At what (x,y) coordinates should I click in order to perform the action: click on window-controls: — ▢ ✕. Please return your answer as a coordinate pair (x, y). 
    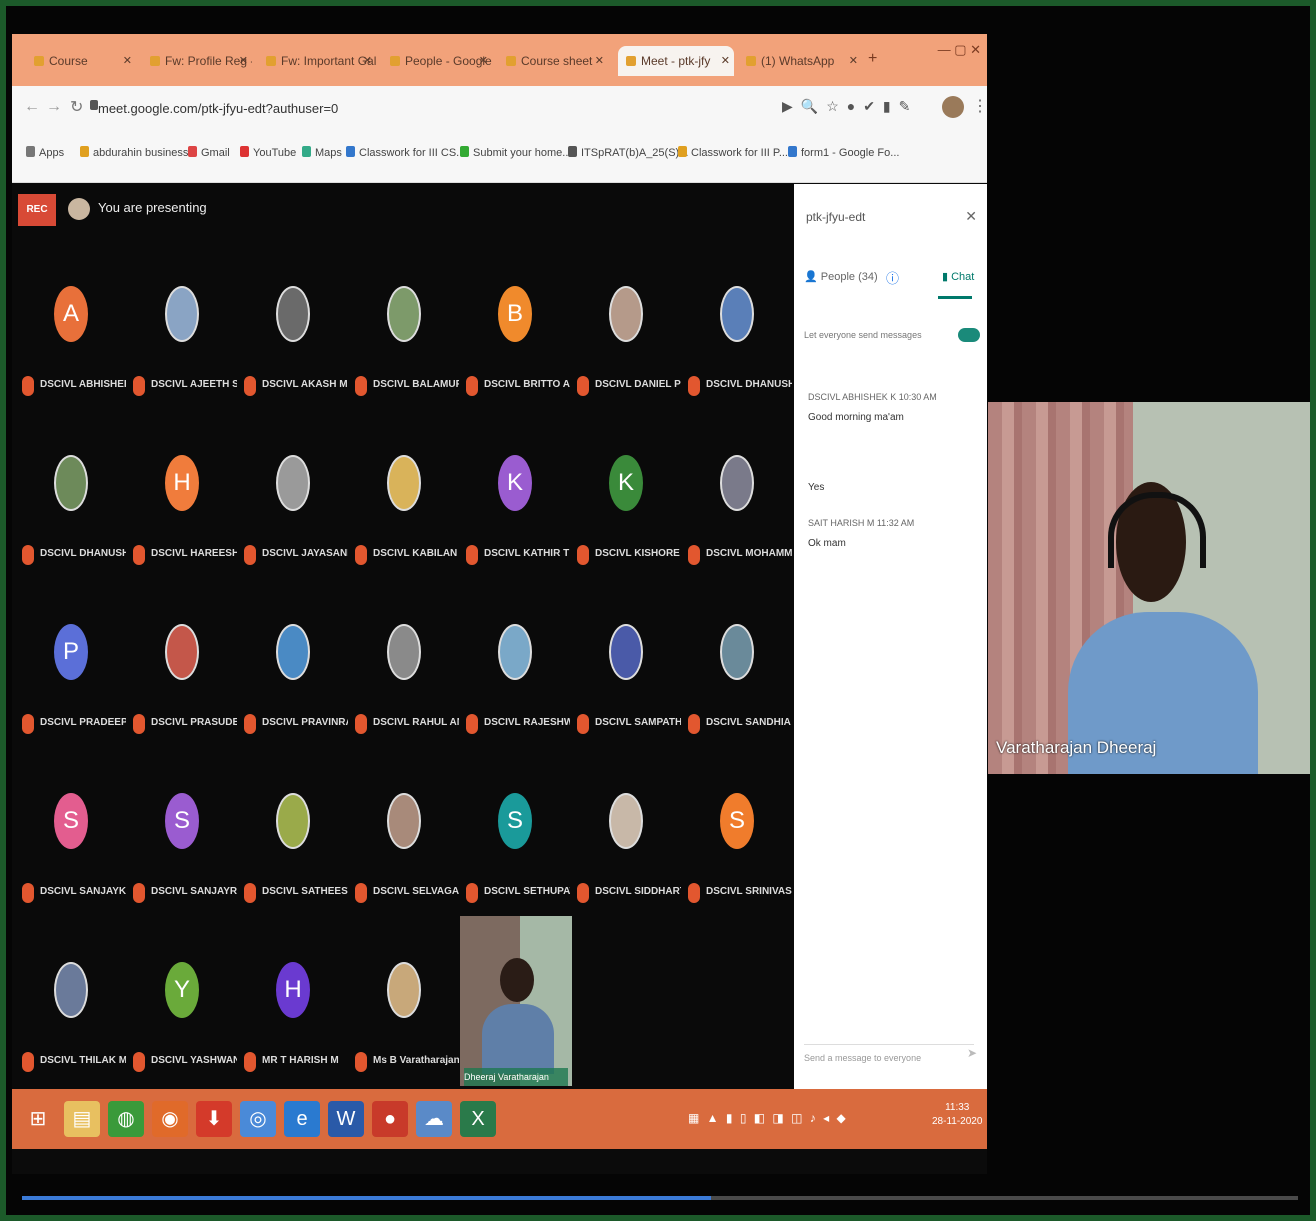
    Looking at the image, I should click on (959, 50).